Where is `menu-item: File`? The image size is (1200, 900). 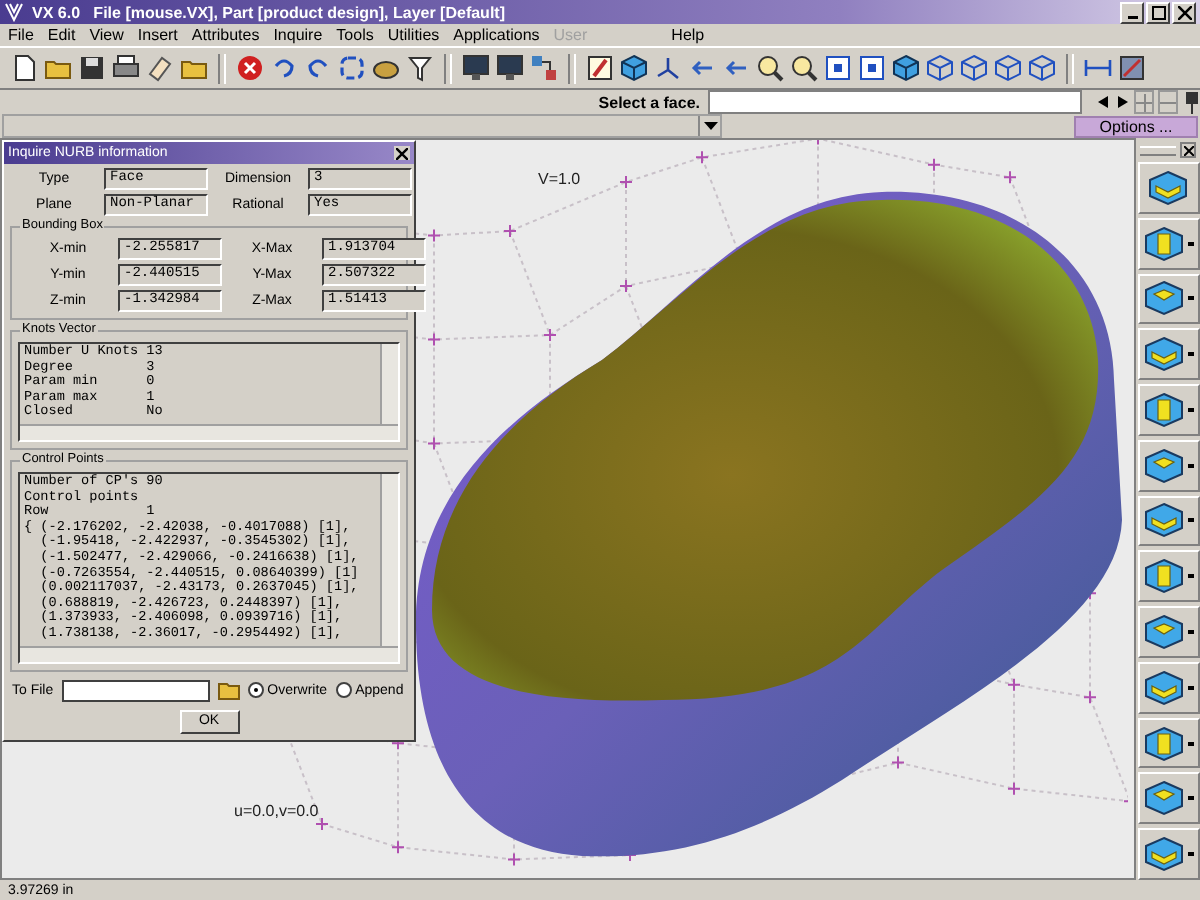 menu-item: File is located at coordinates (21, 35).